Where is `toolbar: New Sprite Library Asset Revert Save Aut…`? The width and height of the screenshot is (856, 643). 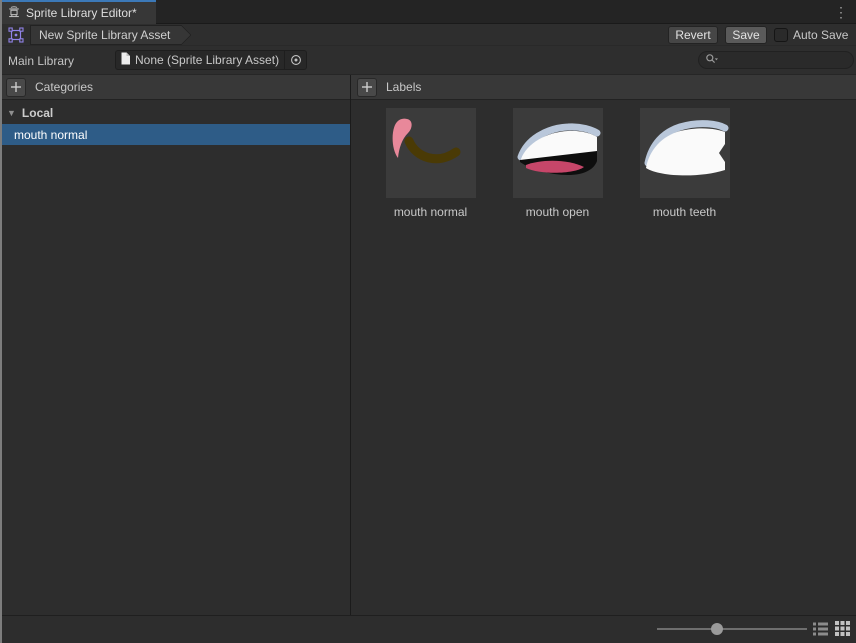
toolbar: New Sprite Library Asset Revert Save Aut… is located at coordinates (428, 35).